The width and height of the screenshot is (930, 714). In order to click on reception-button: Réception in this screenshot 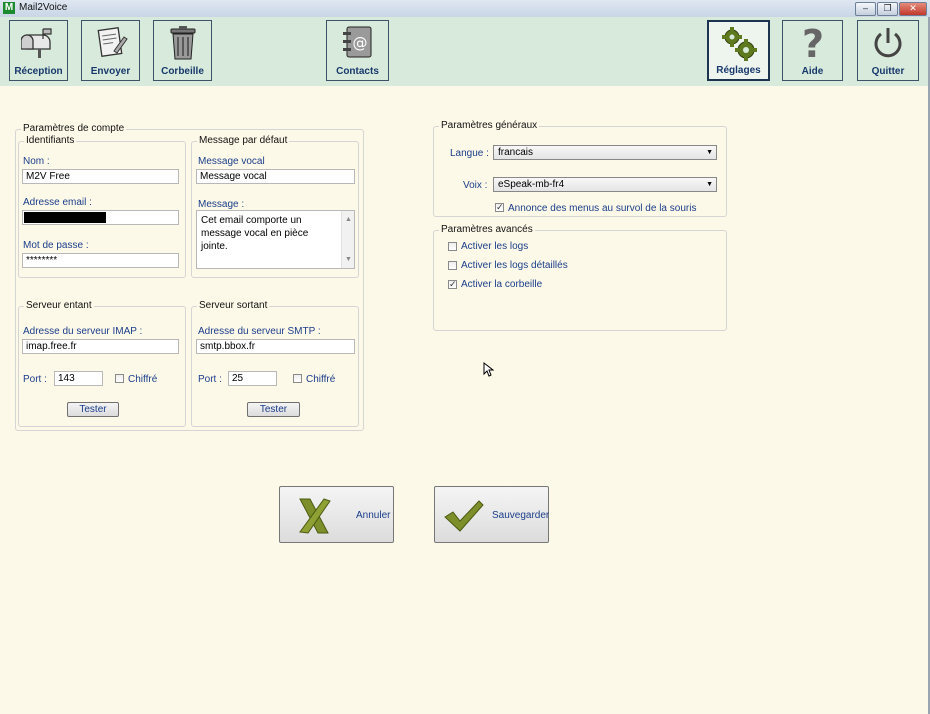, I will do `click(38, 50)`.